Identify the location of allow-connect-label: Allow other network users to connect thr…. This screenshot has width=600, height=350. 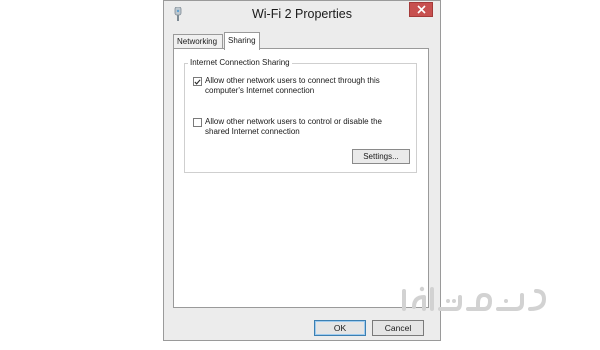
(292, 85).